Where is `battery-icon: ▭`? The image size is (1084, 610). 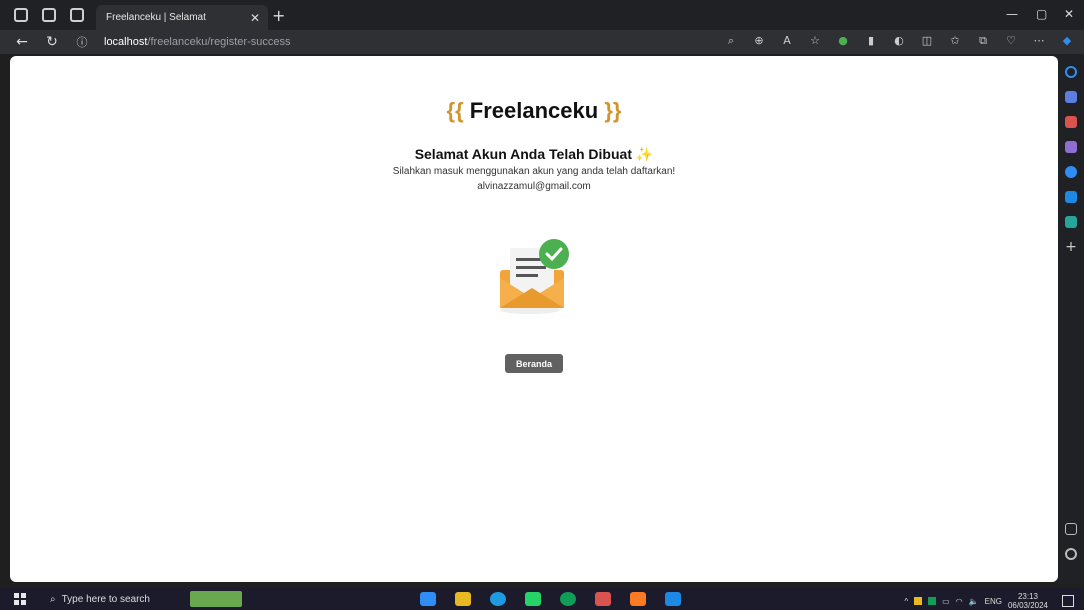
battery-icon: ▭ is located at coordinates (946, 601).